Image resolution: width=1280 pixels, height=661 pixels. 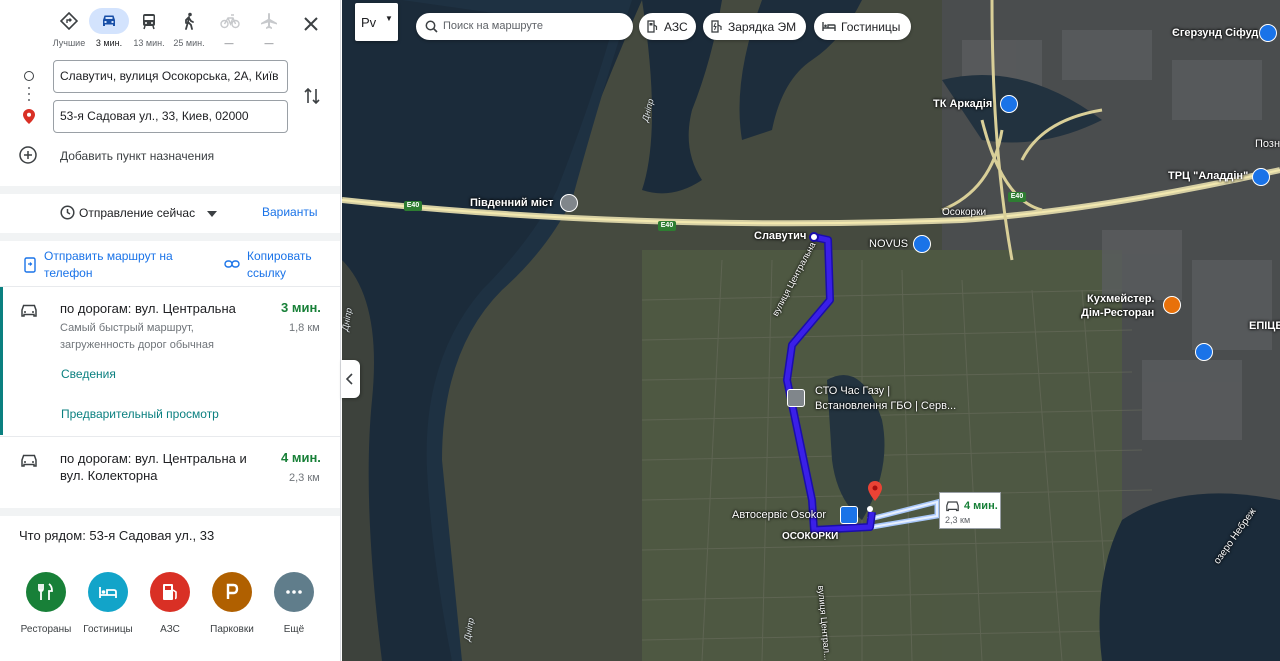 What do you see at coordinates (108, 629) in the screenshot?
I see `nearby-label: Гостиницы` at bounding box center [108, 629].